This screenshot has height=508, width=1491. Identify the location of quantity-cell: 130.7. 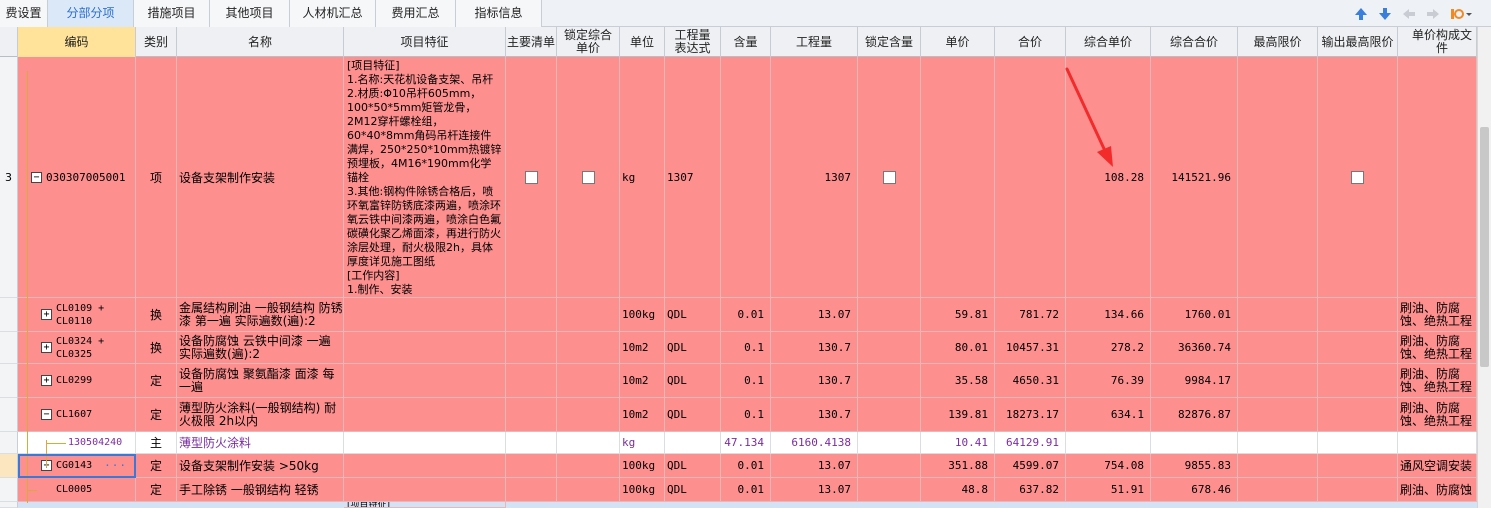
(814, 415).